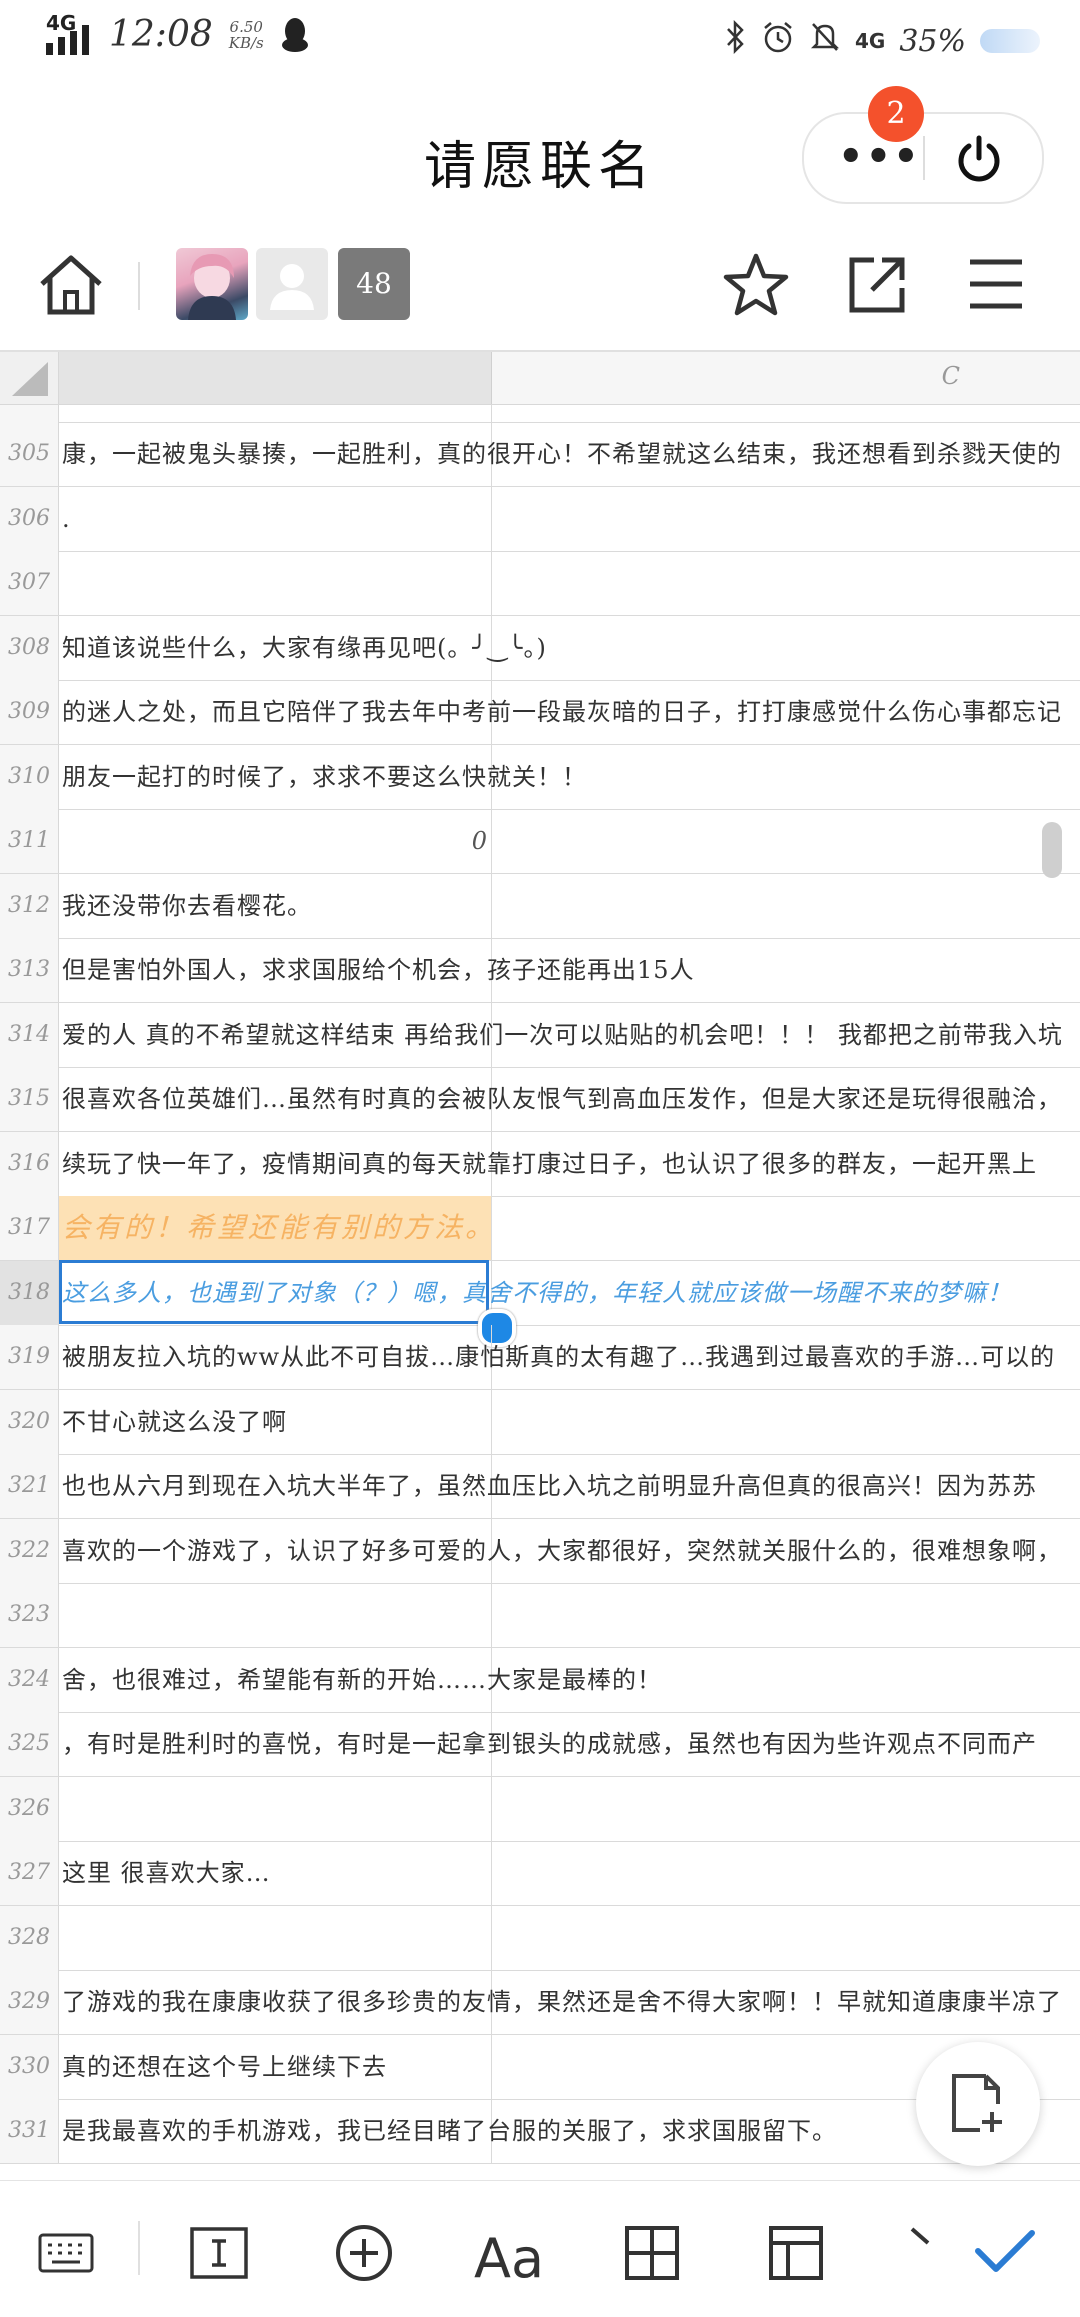  I want to click on text-cursor-icon, so click(219, 2255).